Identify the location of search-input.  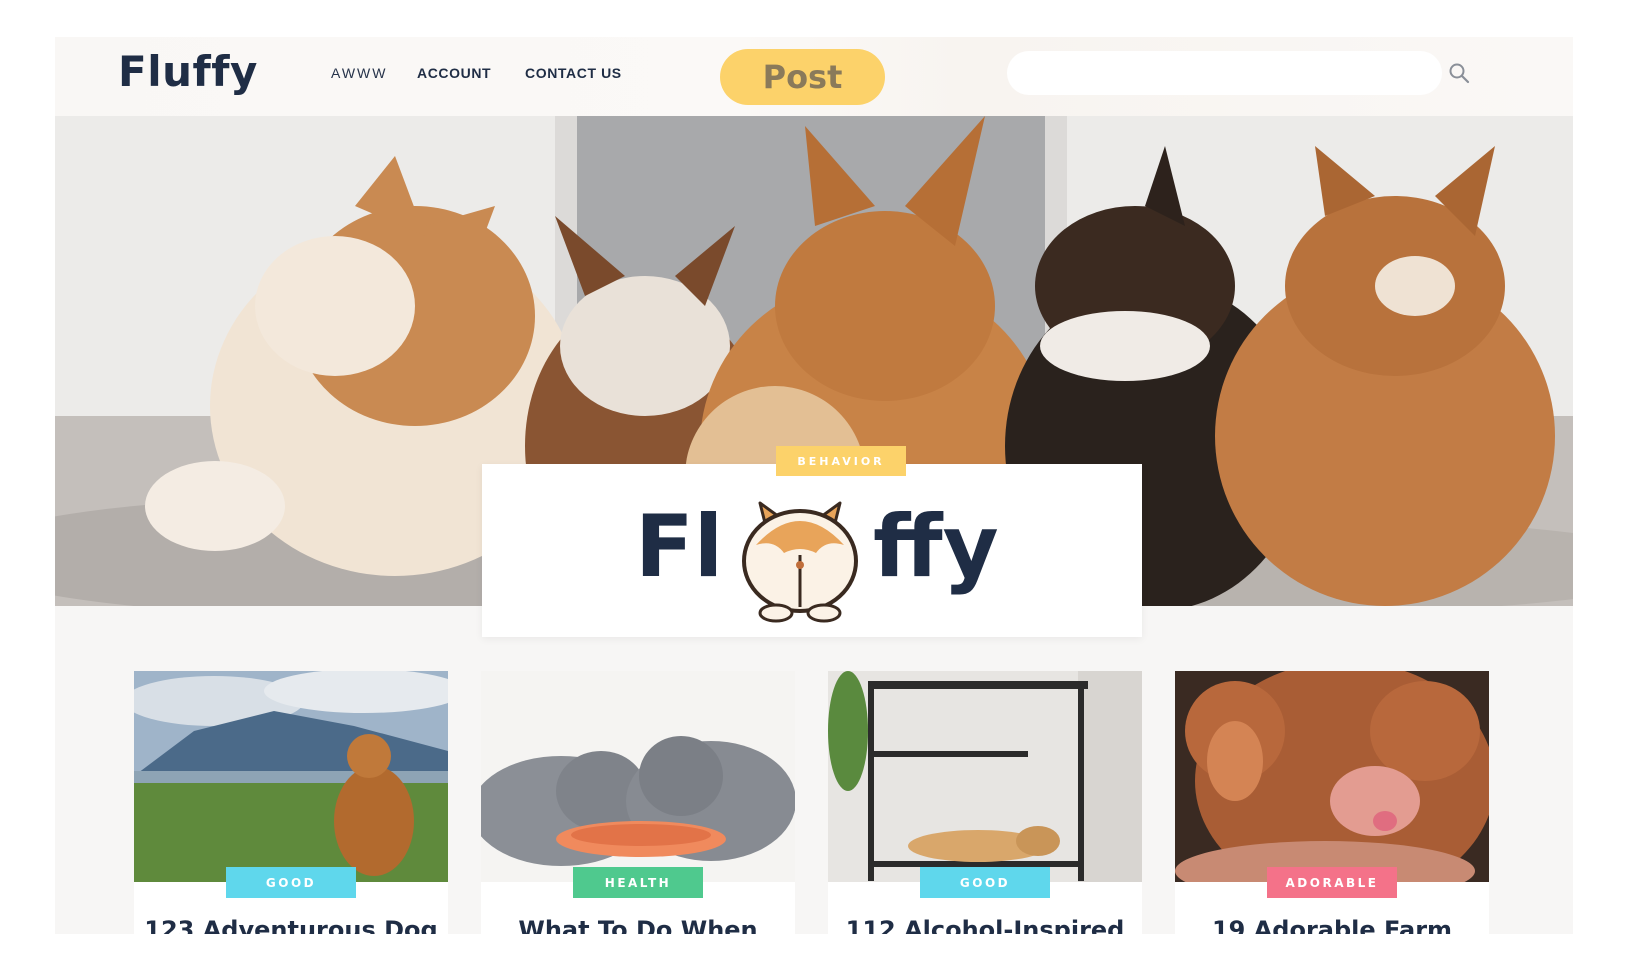
(1224, 73).